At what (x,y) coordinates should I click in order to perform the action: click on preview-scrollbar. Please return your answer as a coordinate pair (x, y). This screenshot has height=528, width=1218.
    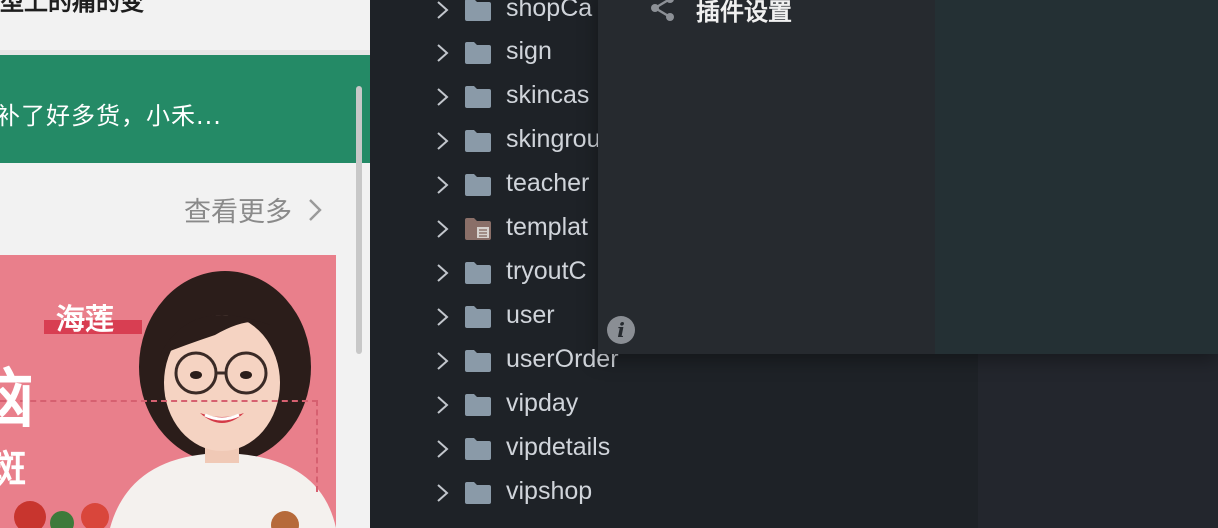
    Looking at the image, I should click on (359, 220).